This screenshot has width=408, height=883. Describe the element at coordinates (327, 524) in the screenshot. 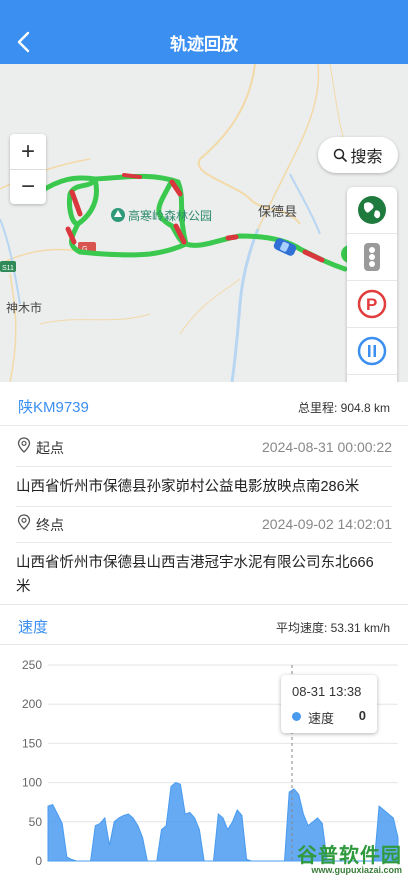

I see `end-time: 2024-09-02 14:02:01` at that location.